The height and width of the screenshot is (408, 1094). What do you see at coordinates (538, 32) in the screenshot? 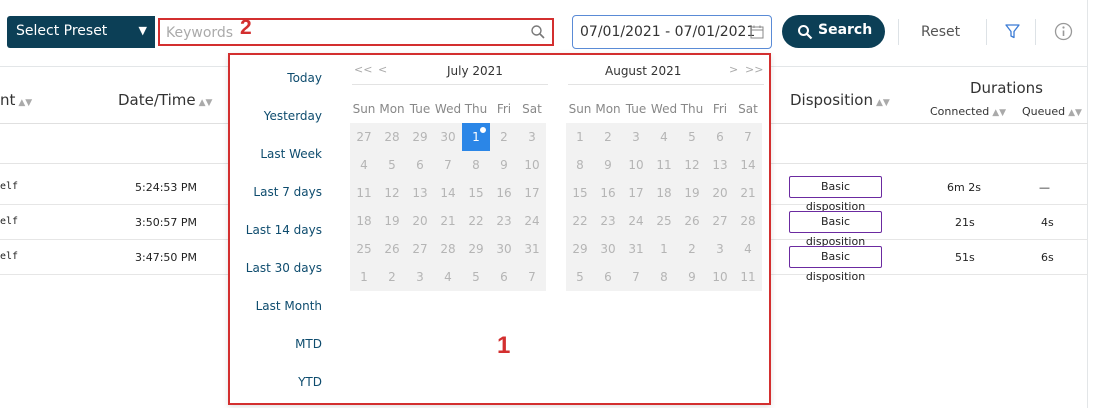
I see `search-icon` at bounding box center [538, 32].